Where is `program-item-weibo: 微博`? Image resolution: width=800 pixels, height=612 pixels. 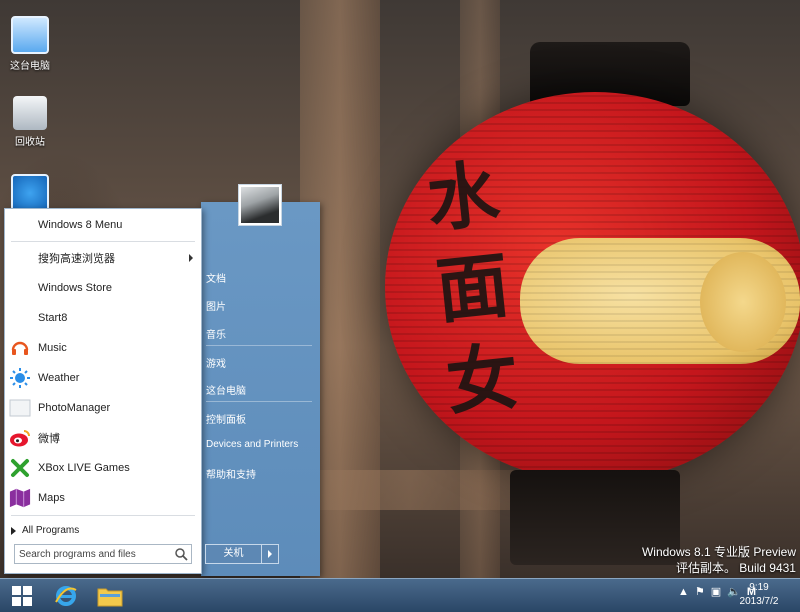
program-item-weibo: 微博 is located at coordinates (103, 438).